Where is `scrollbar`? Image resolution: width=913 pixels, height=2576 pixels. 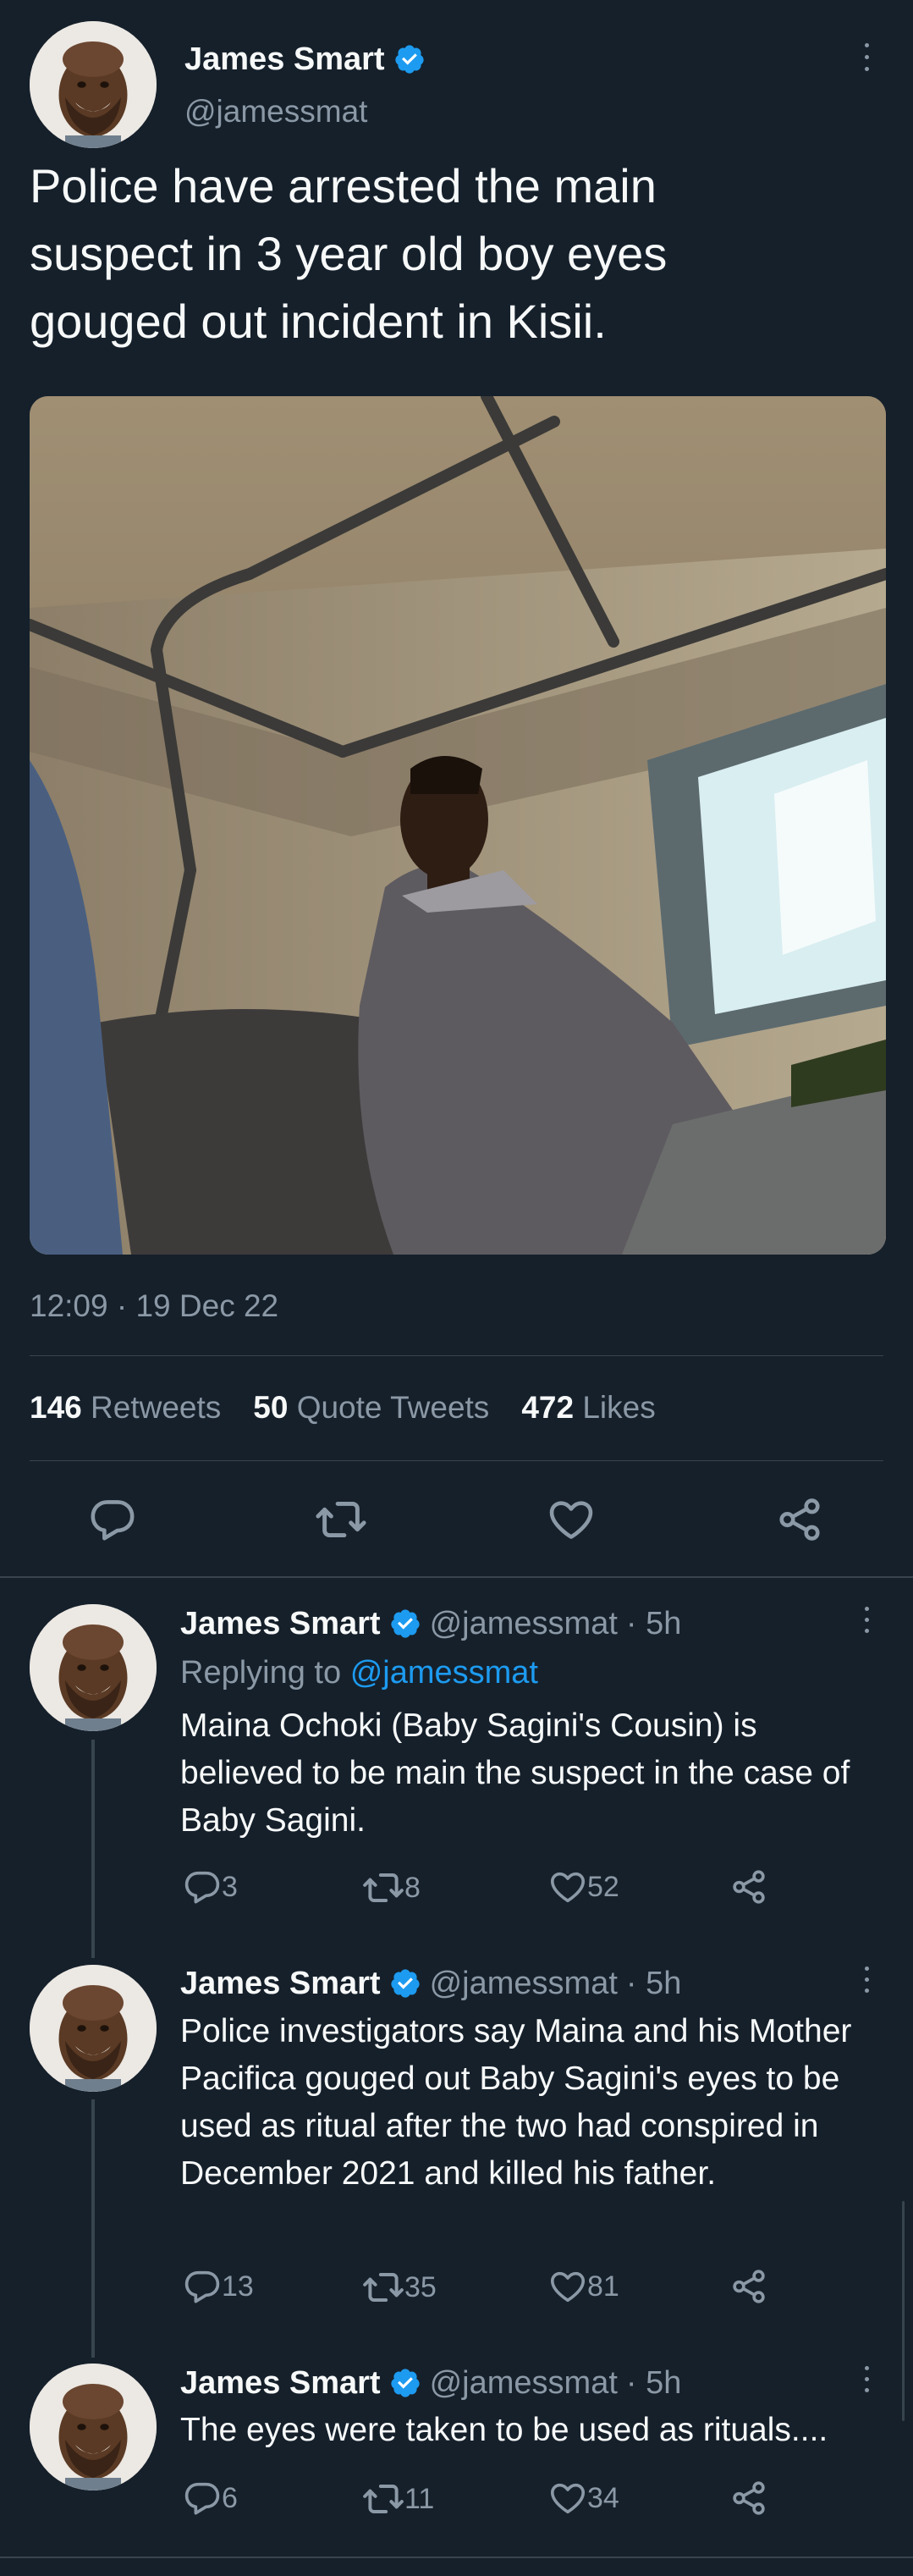 scrollbar is located at coordinates (903, 2311).